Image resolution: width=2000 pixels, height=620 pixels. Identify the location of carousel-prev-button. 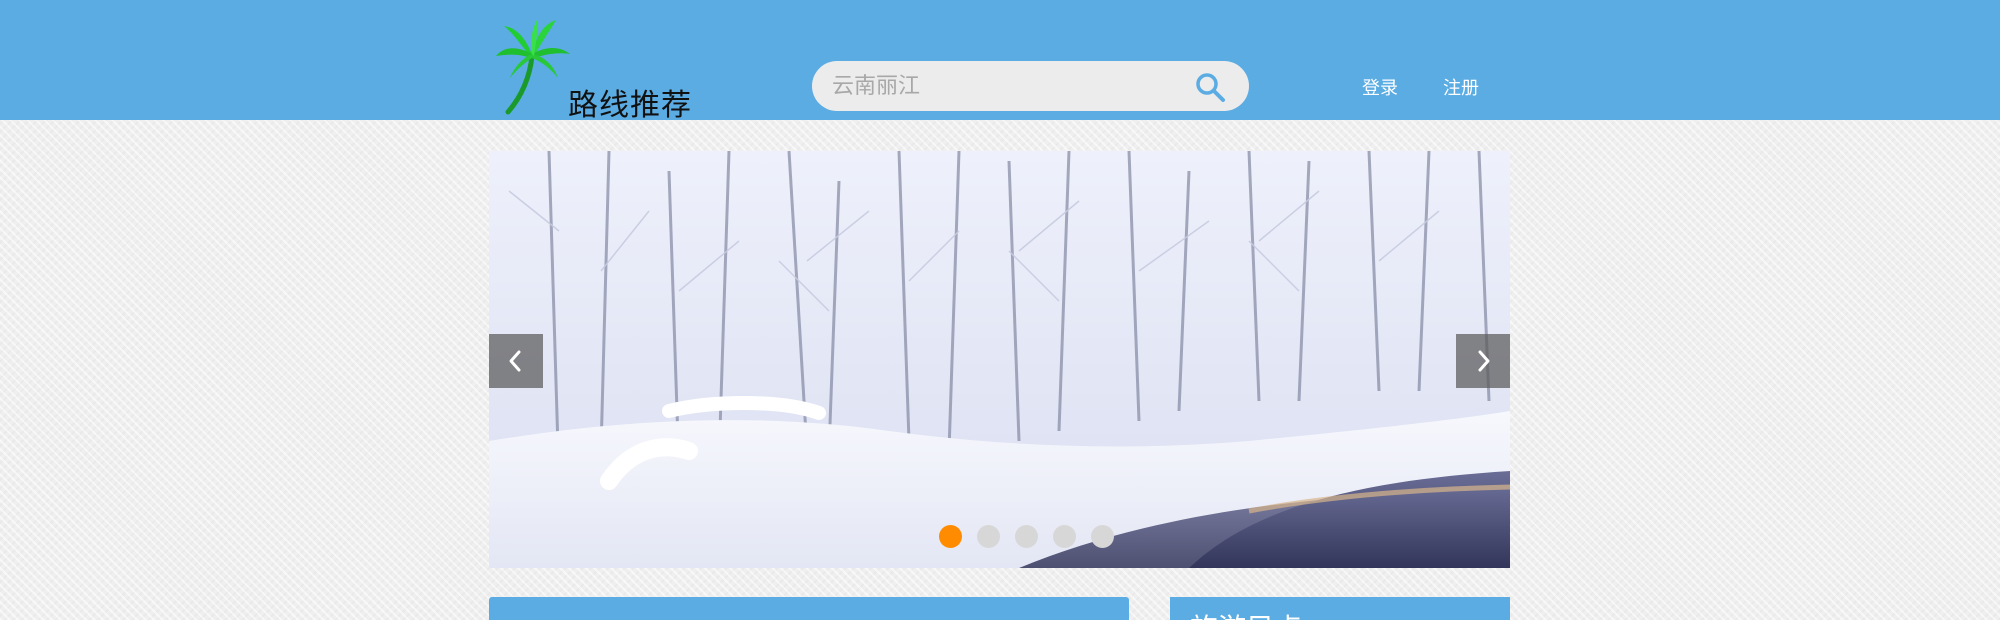
(516, 361).